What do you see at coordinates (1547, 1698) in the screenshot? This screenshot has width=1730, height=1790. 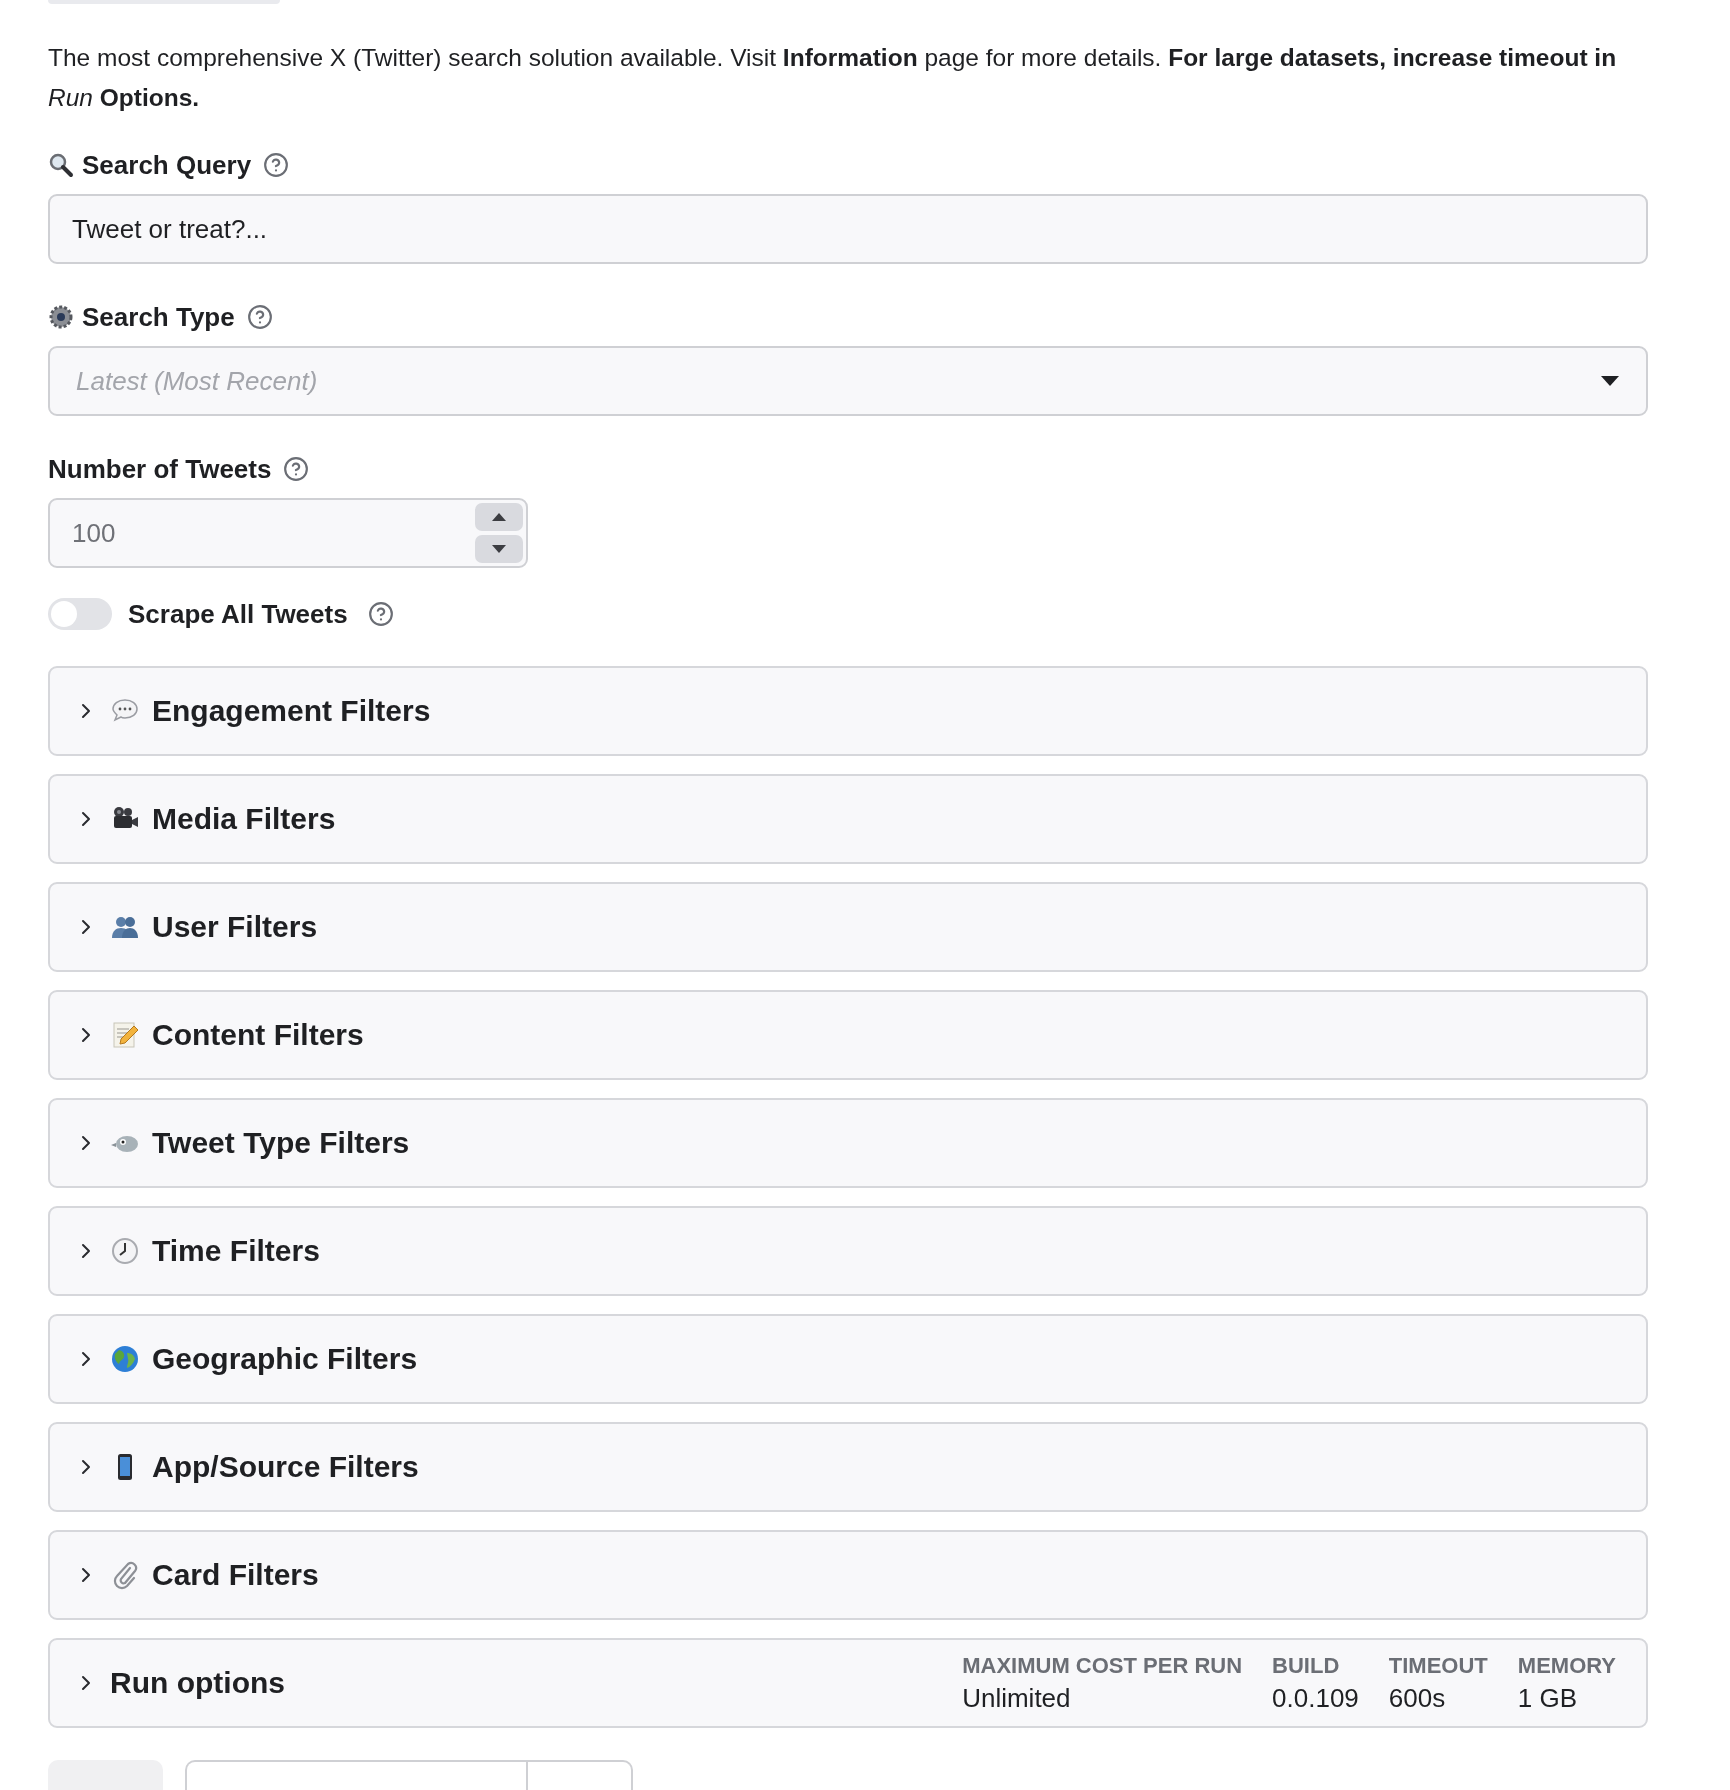 I see `stat-value: 1 GB` at bounding box center [1547, 1698].